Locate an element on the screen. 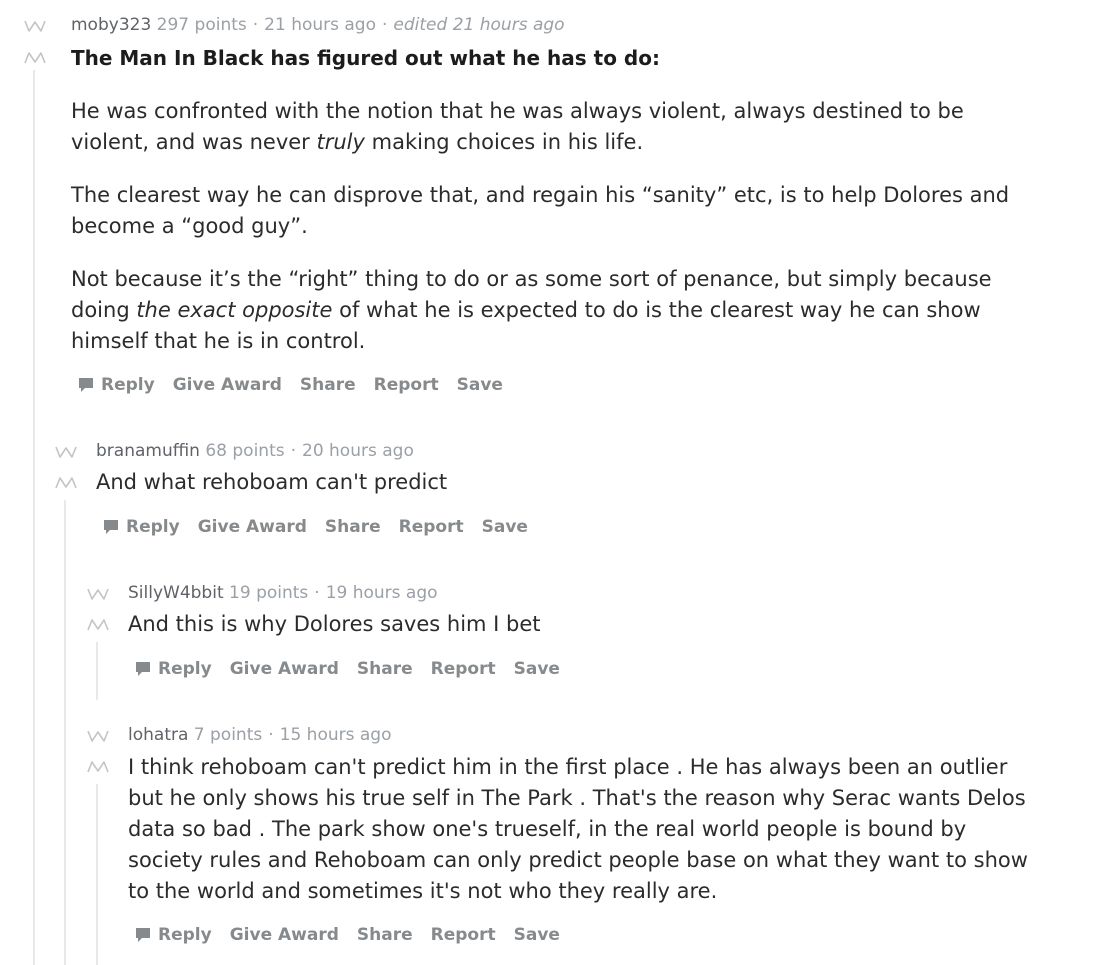 The image size is (1099, 965). timestamp: 21 hours ago is located at coordinates (320, 25).